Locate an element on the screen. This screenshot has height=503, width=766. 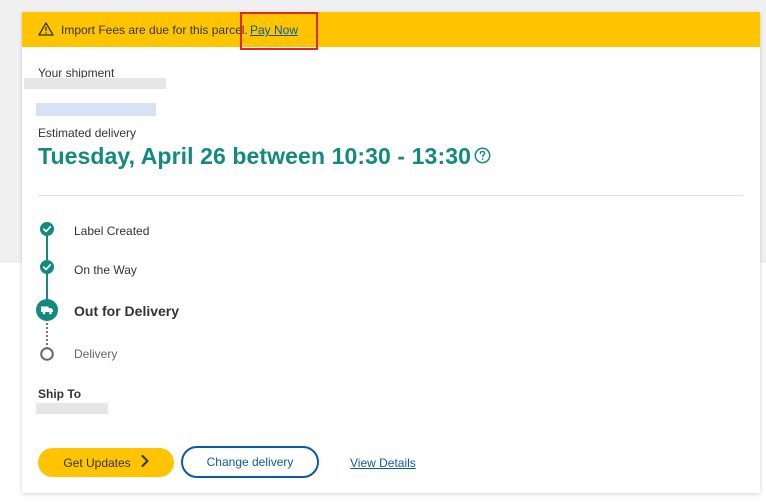
empty-circle-icon is located at coordinates (47, 356).